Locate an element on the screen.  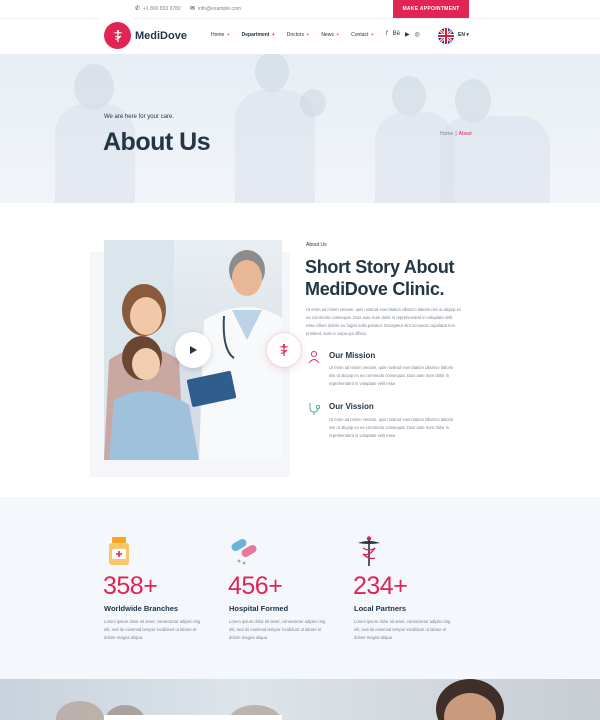
bottom-photo-strip is located at coordinates (300, 699).